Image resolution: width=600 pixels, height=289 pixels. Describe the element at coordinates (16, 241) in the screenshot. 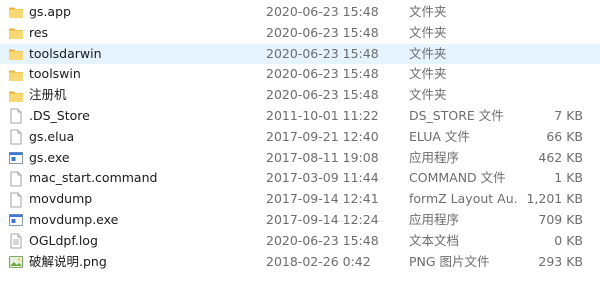

I see `text-file-icon` at that location.